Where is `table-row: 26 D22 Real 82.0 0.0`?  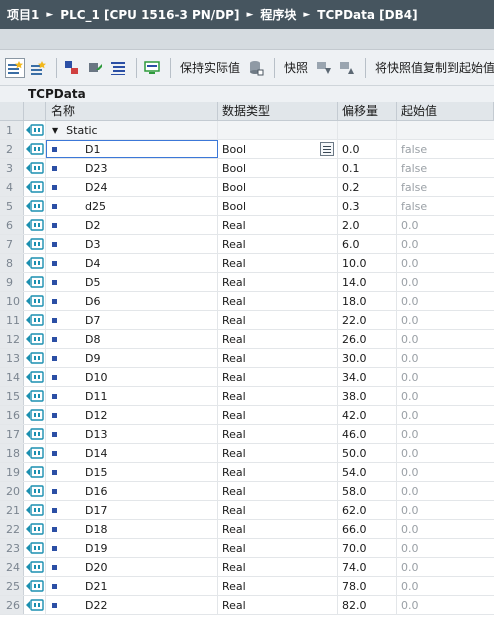 table-row: 26 D22 Real 82.0 0.0 is located at coordinates (247, 605).